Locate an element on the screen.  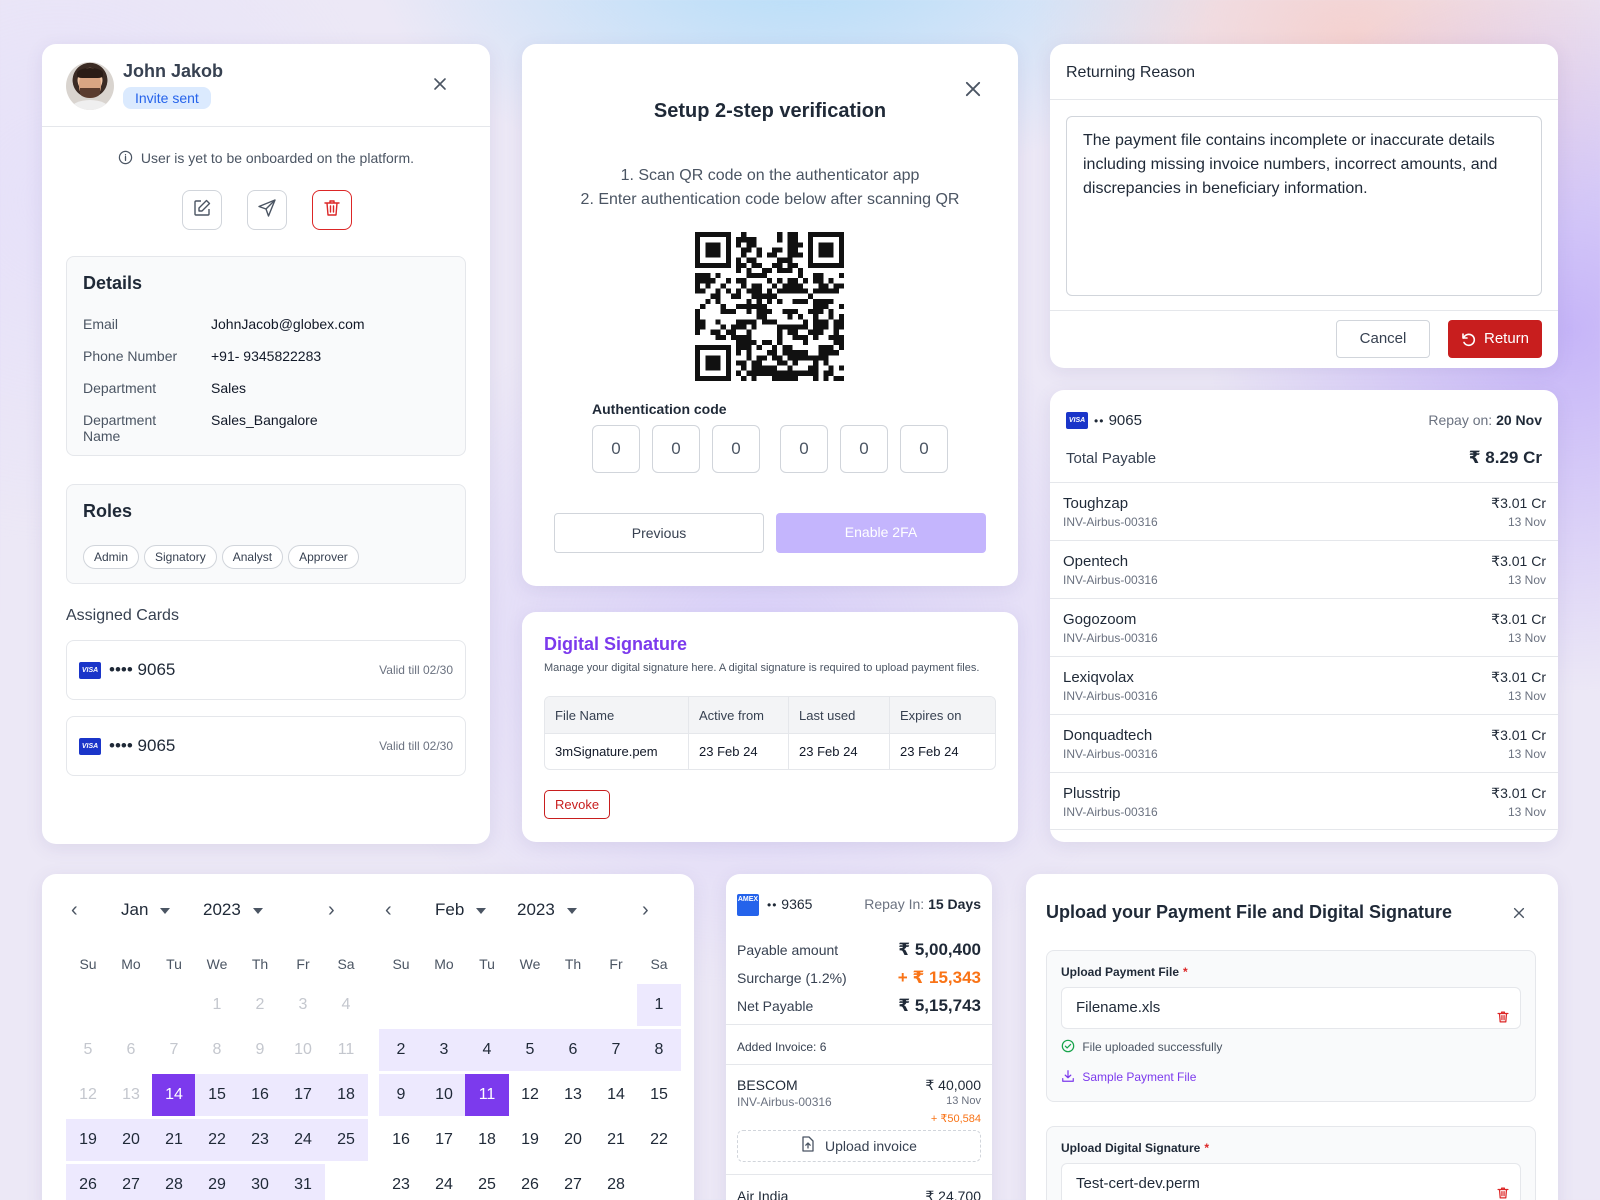
signature-file-input: Test-cert-dev.perm is located at coordinates (1291, 1181).